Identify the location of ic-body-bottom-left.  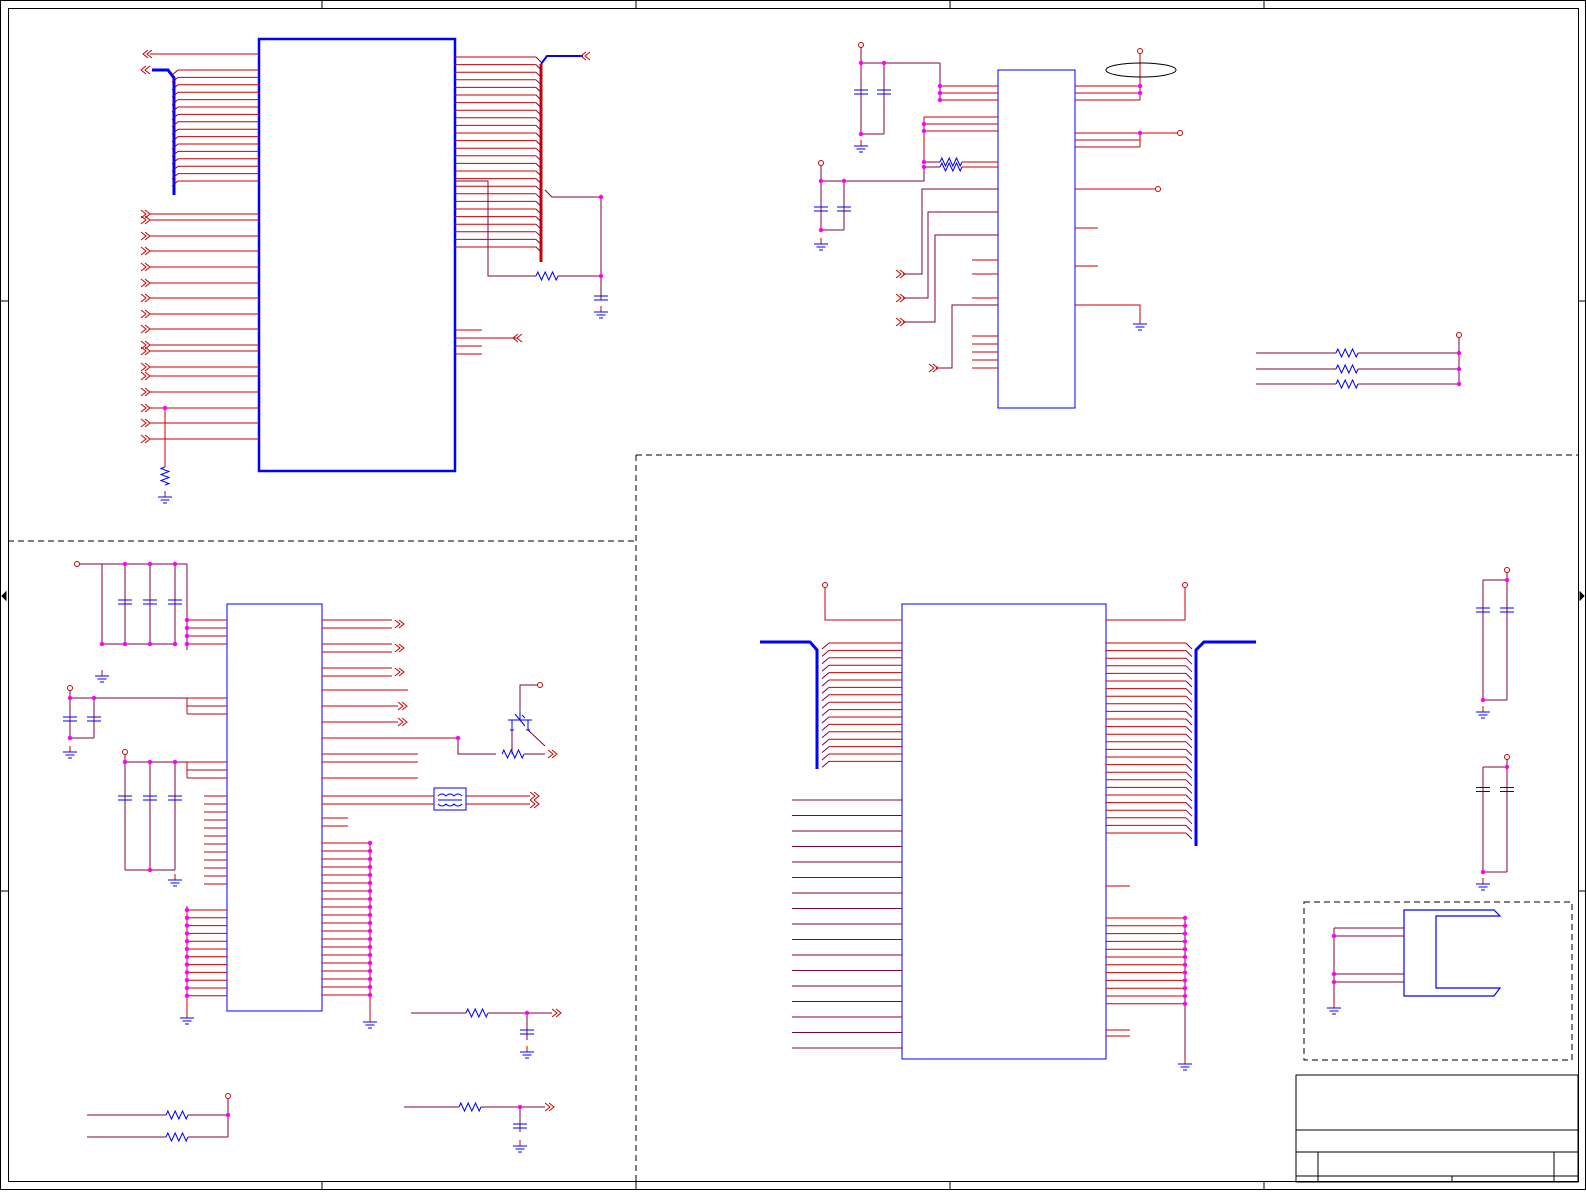
(274, 807).